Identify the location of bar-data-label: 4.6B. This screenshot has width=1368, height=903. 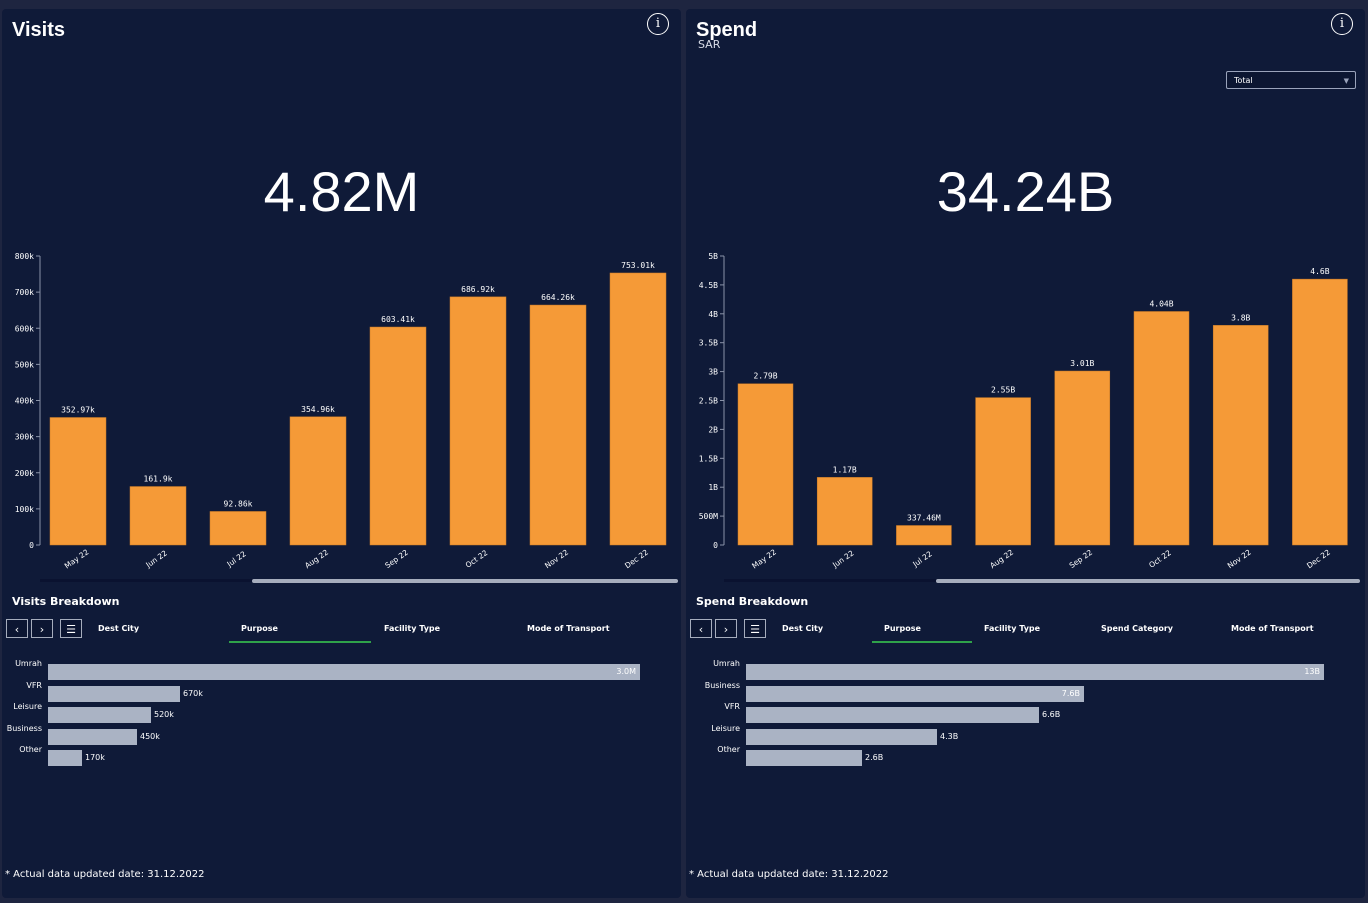
(1319, 271).